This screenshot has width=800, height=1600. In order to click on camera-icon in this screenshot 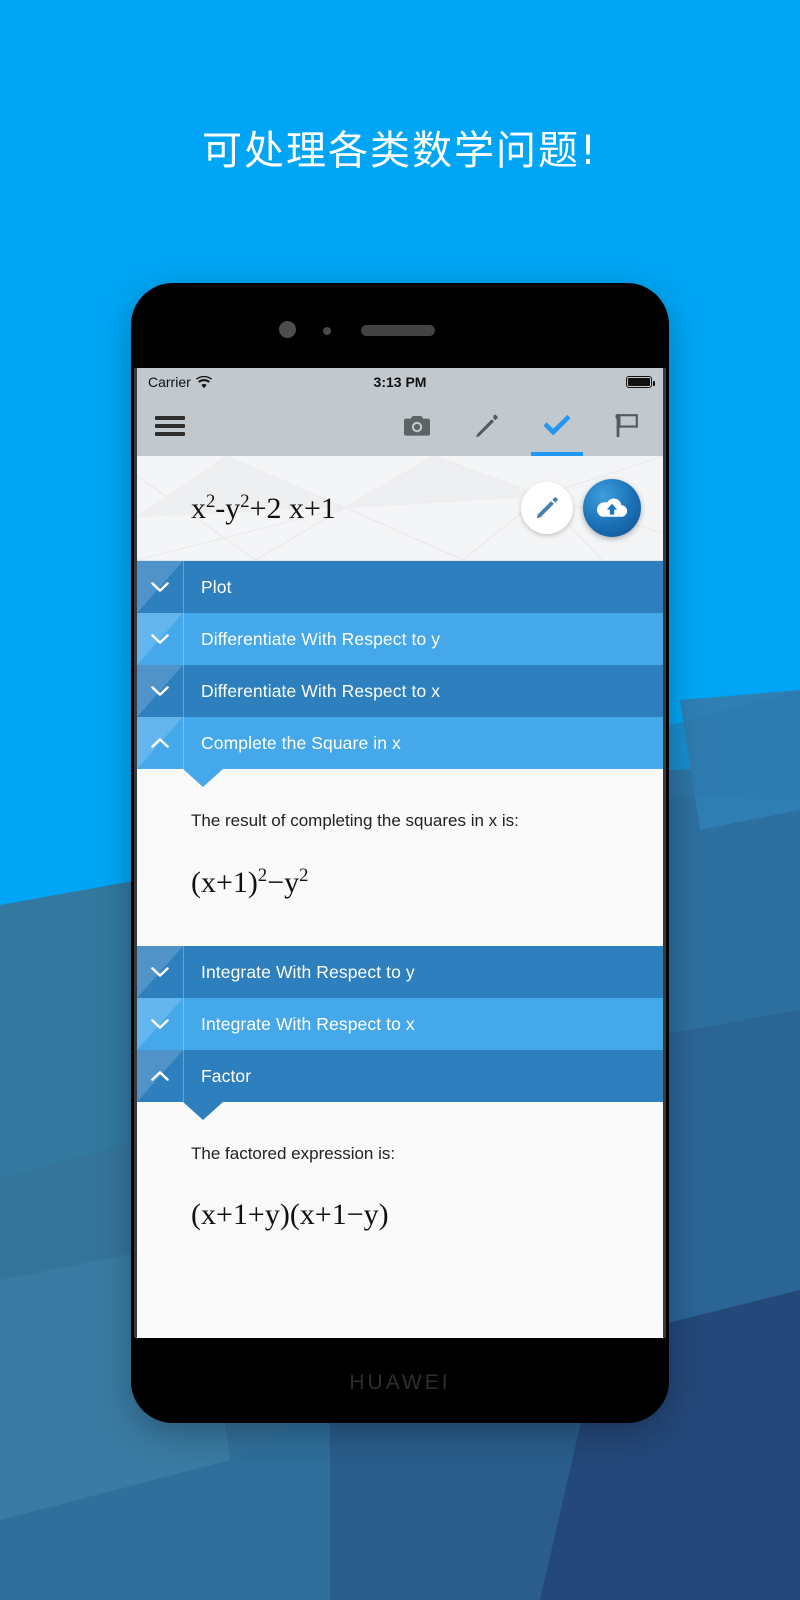, I will do `click(417, 426)`.